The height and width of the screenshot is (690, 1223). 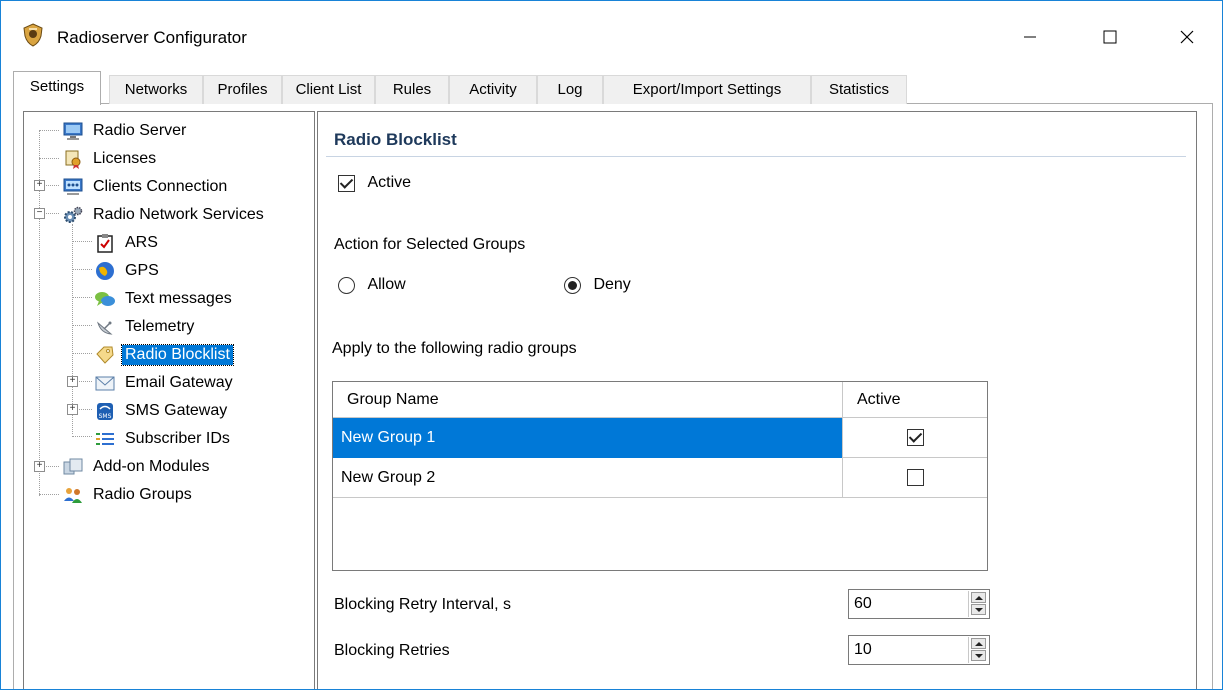 What do you see at coordinates (105, 411) in the screenshot?
I see `sms-icon: SMS` at bounding box center [105, 411].